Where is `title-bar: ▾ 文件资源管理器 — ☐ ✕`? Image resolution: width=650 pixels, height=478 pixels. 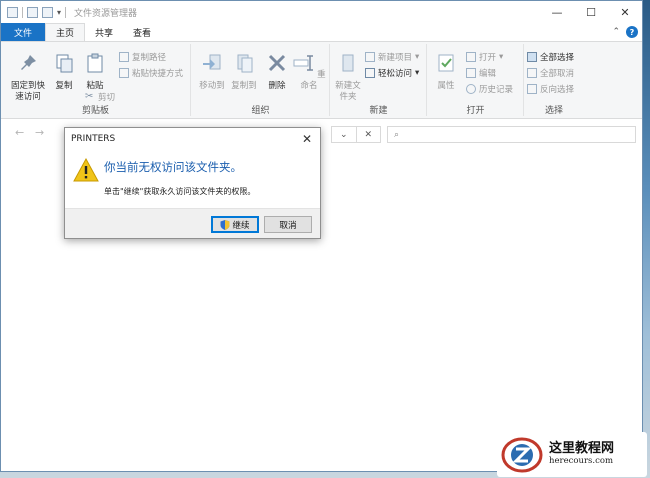 title-bar: ▾ 文件资源管理器 — ☐ ✕ is located at coordinates (321, 12).